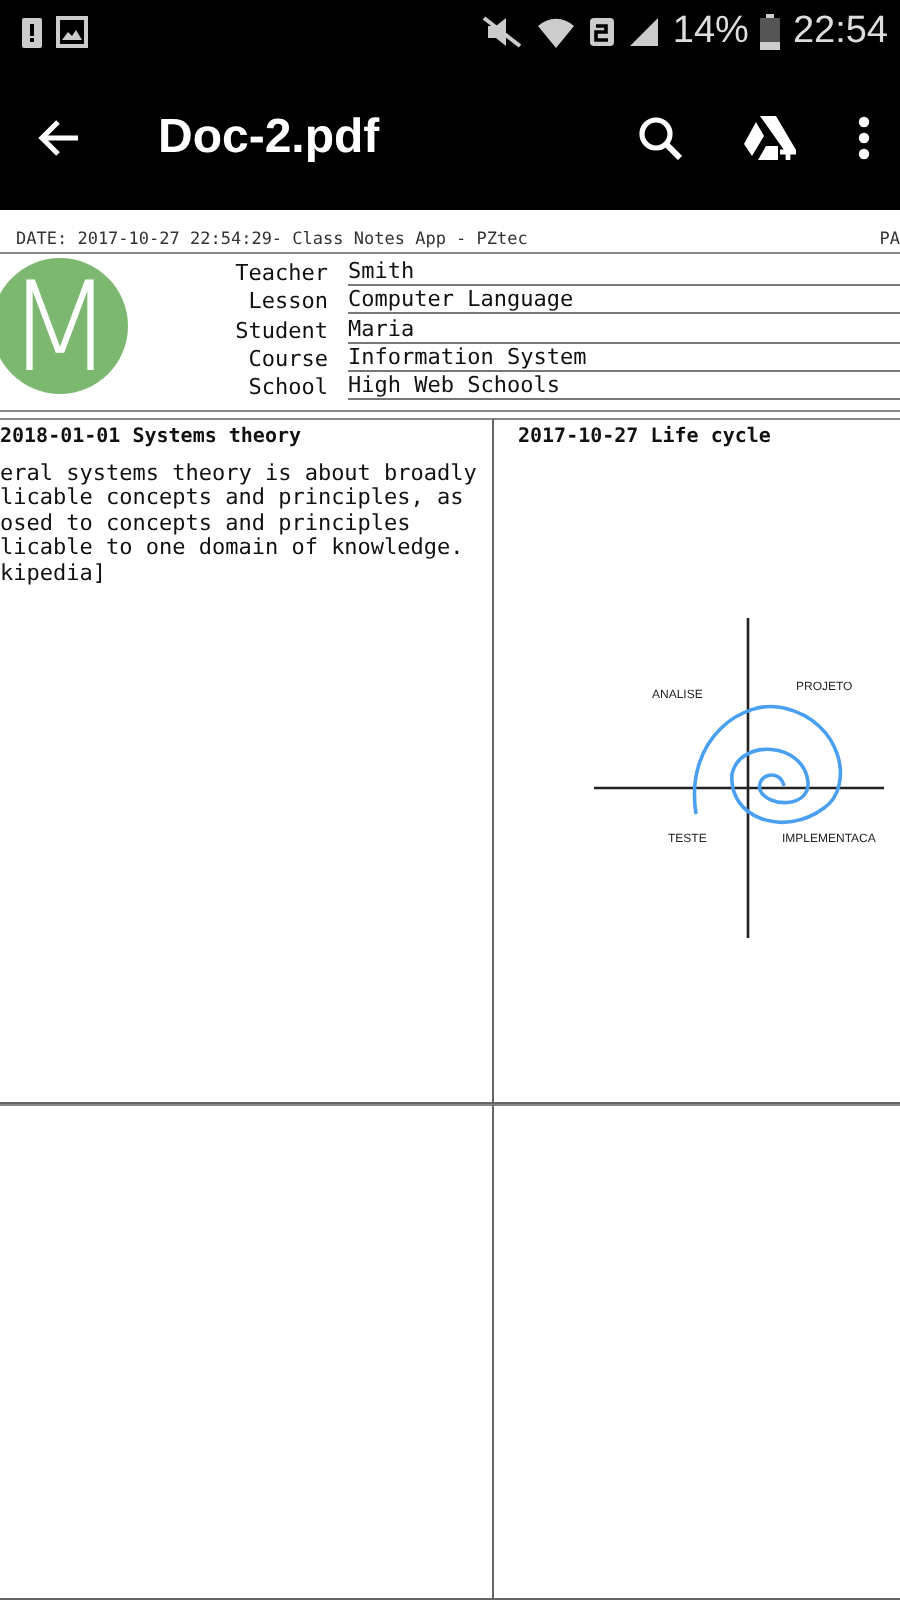 The height and width of the screenshot is (1600, 900). Describe the element at coordinates (840, 32) in the screenshot. I see `clock: 22:54` at that location.